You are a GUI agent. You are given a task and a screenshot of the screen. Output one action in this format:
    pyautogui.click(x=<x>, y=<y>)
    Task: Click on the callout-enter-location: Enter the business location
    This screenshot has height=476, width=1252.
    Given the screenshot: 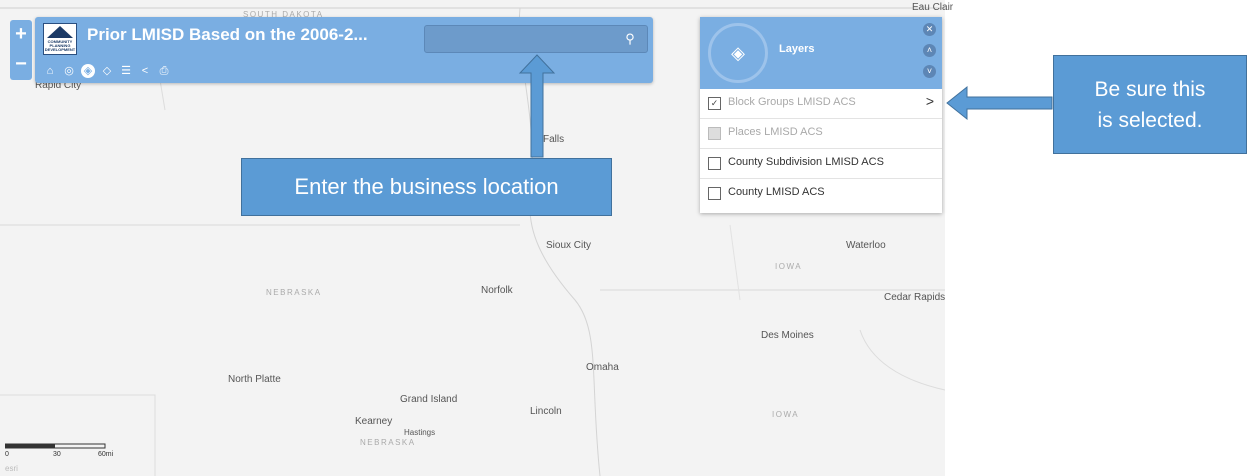 What is the action you would take?
    pyautogui.click(x=426, y=187)
    